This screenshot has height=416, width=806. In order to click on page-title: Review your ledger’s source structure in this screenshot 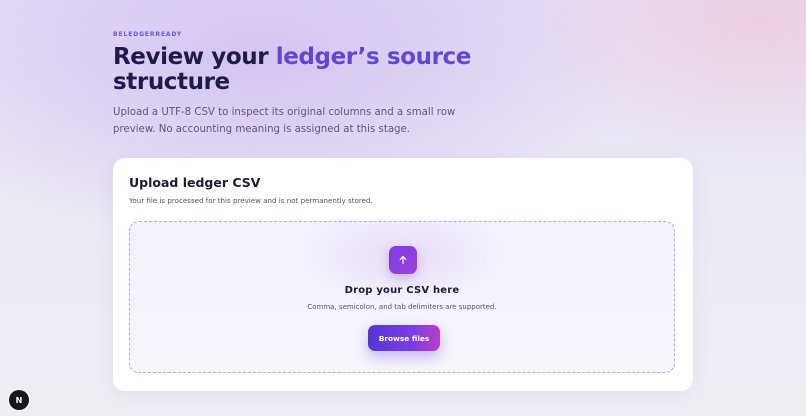, I will do `click(293, 70)`.